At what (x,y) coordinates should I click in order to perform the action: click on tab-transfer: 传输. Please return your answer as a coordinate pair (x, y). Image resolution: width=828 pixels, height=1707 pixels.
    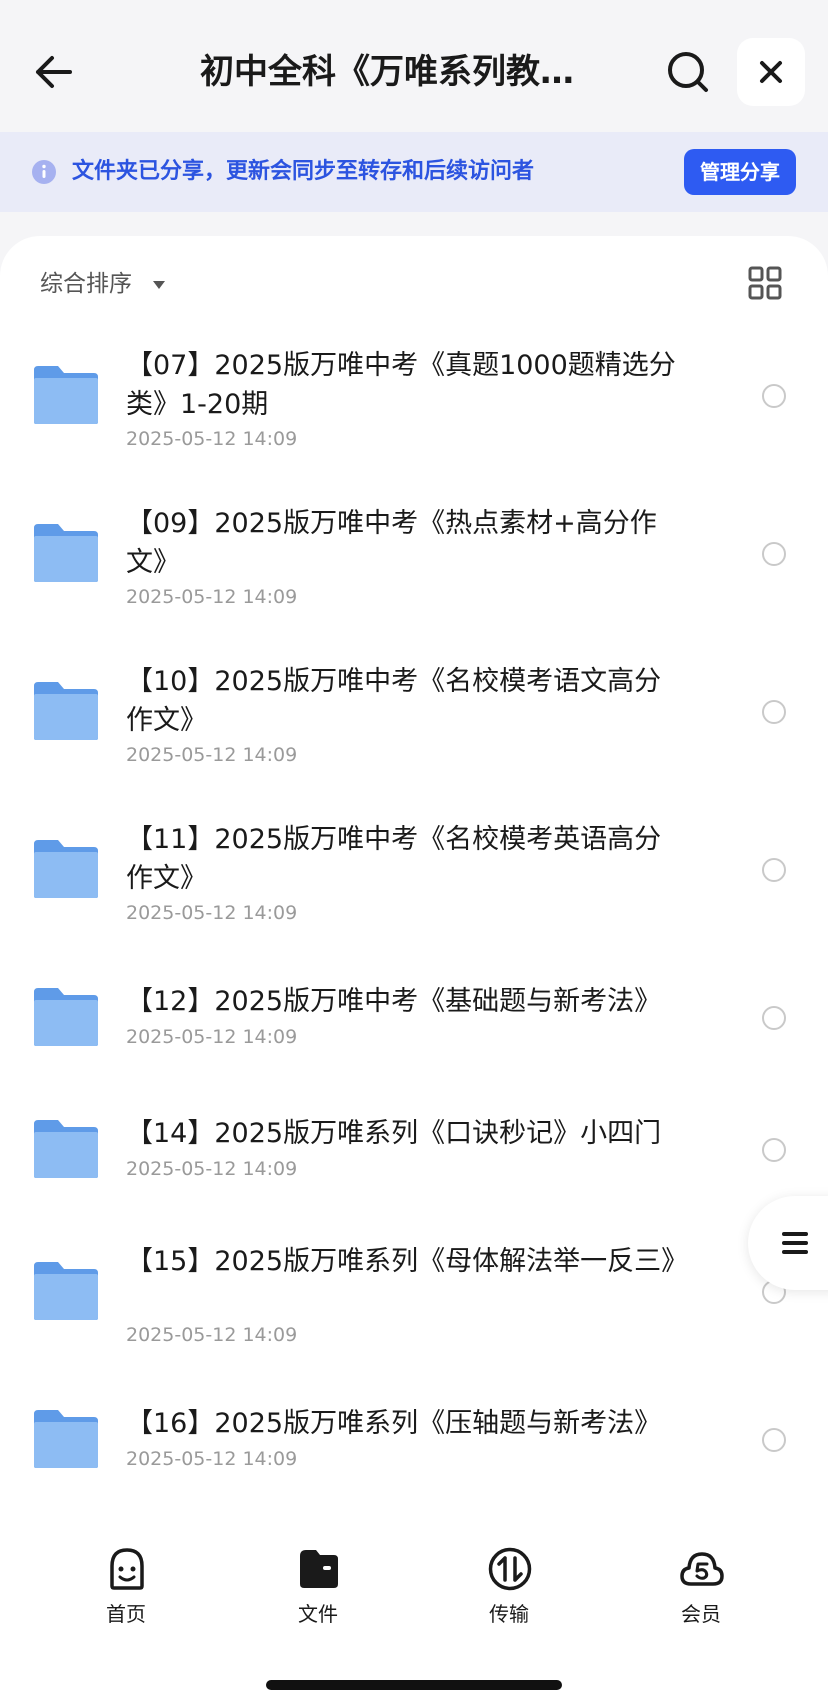
    Looking at the image, I should click on (509, 1591).